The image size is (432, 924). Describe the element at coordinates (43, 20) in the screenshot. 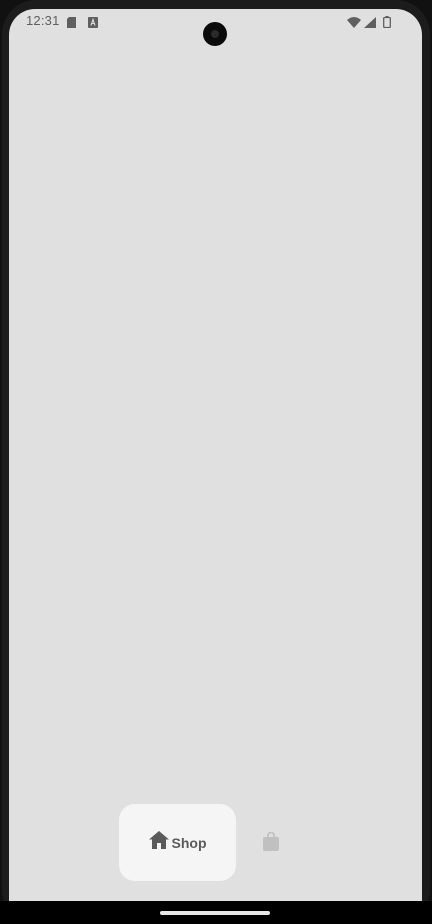

I see `status-time: 12:31` at that location.